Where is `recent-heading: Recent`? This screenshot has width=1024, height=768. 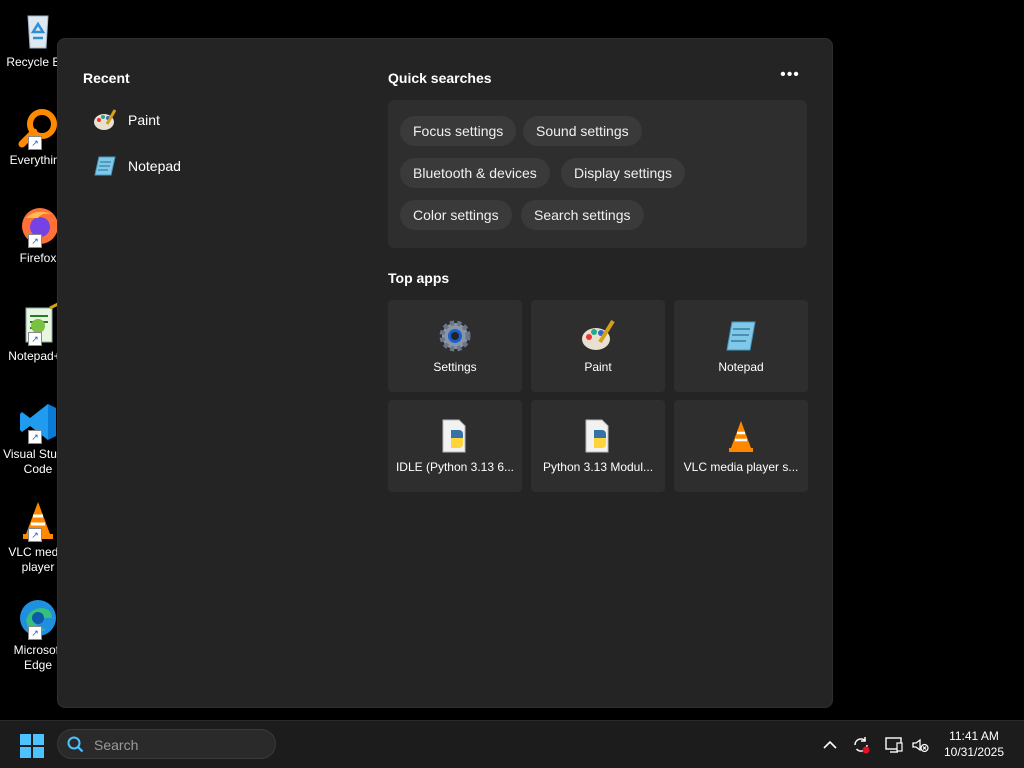
recent-heading: Recent is located at coordinates (106, 78).